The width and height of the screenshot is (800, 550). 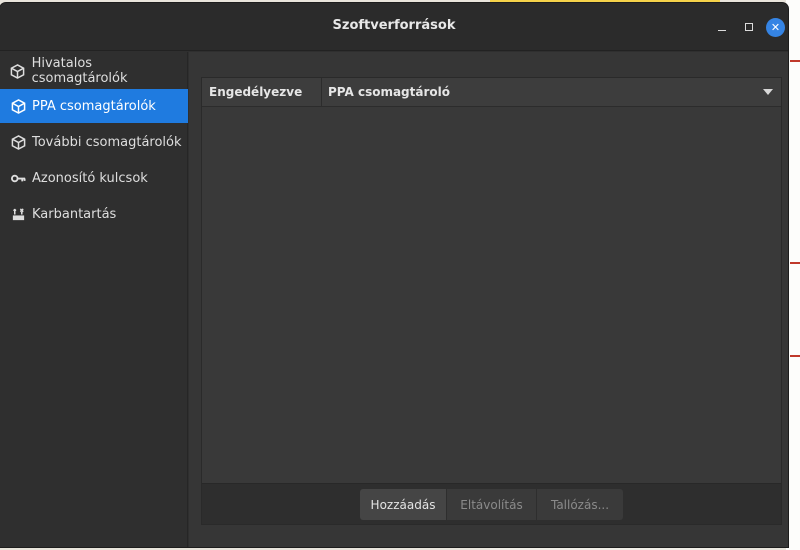 What do you see at coordinates (321, 92) in the screenshot?
I see `column-separator` at bounding box center [321, 92].